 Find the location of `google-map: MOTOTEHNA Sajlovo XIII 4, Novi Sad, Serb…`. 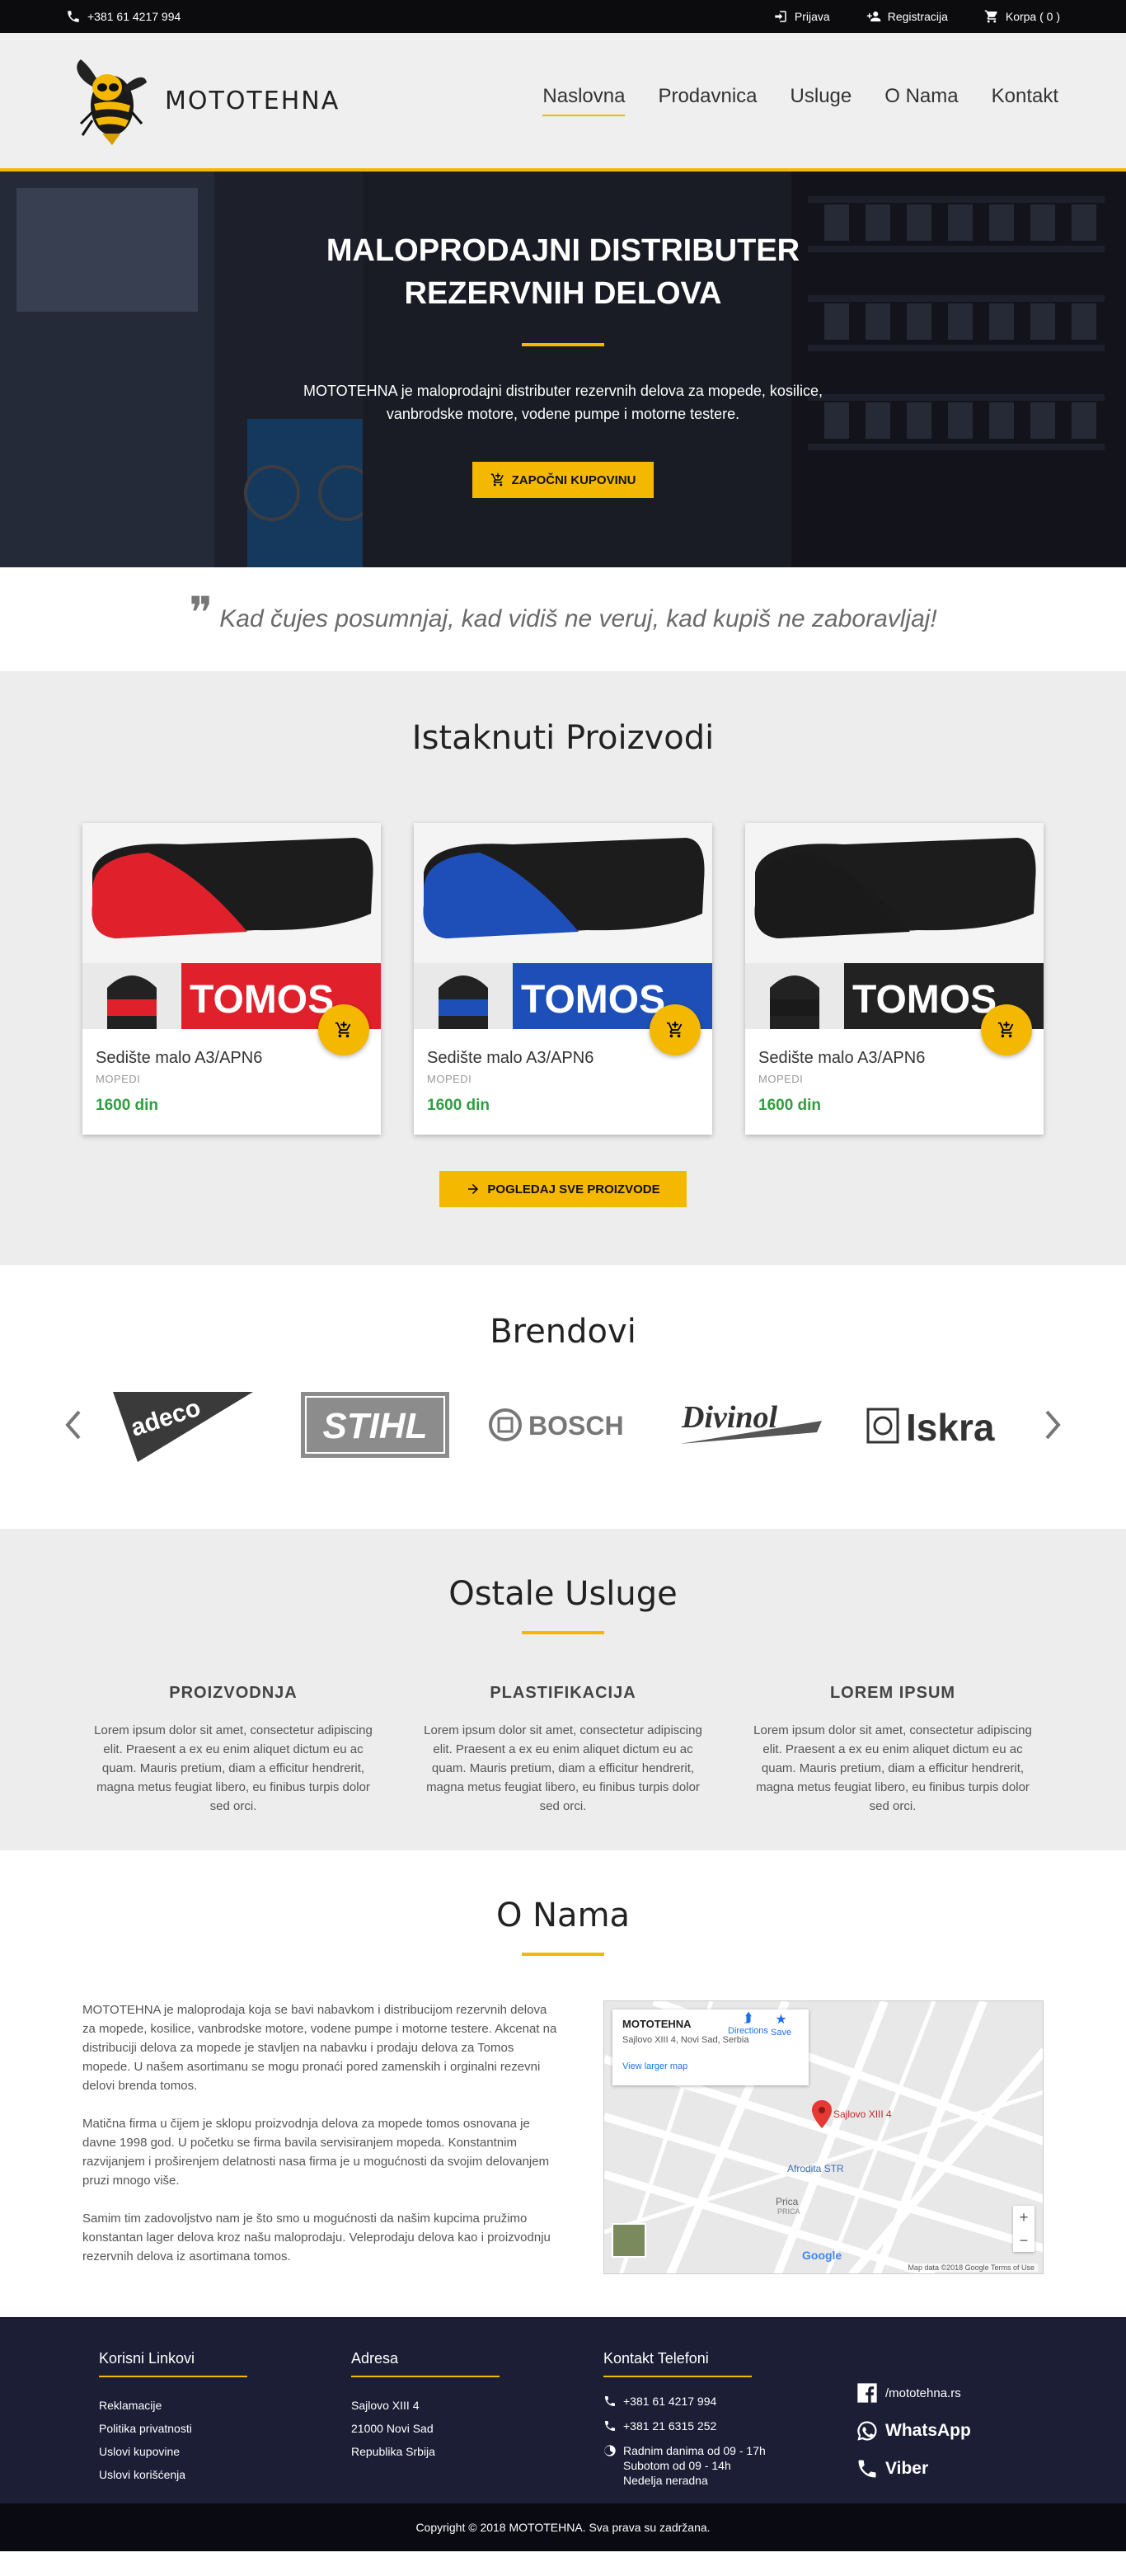

google-map: MOTOTEHNA Sajlovo XIII 4, Novi Sad, Serb… is located at coordinates (823, 2137).